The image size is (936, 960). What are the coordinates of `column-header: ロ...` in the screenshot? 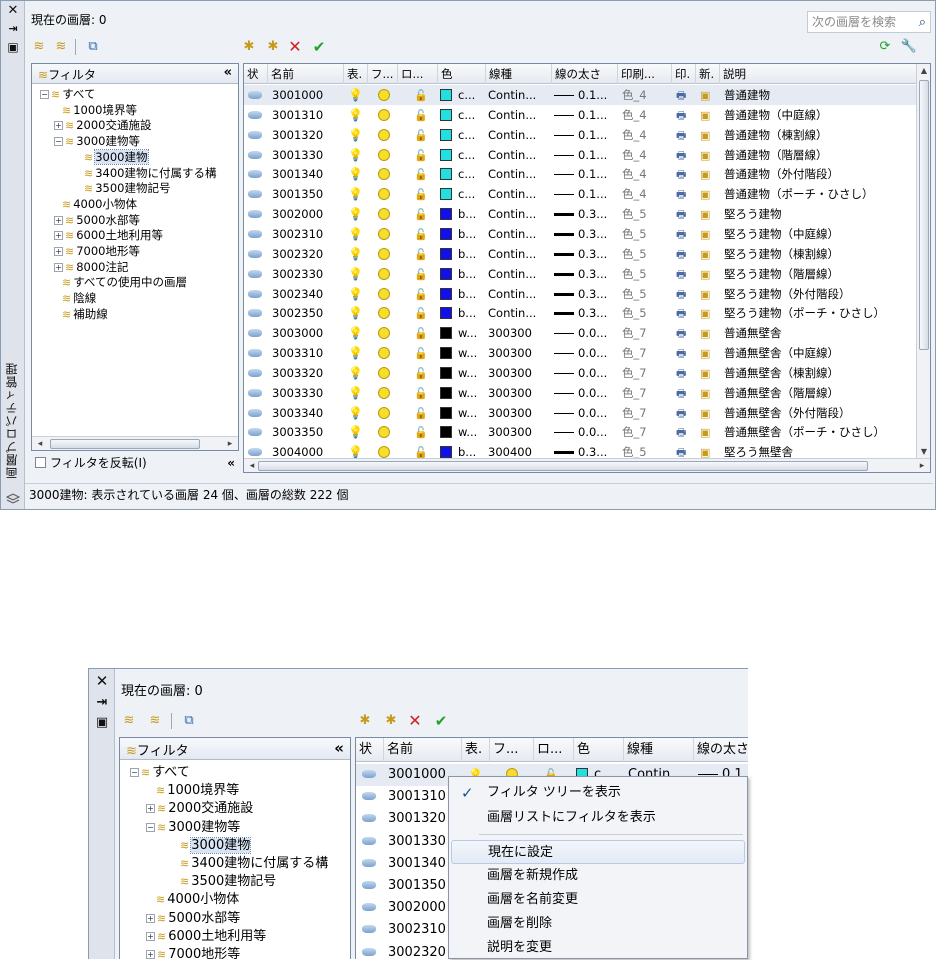 It's located at (418, 74).